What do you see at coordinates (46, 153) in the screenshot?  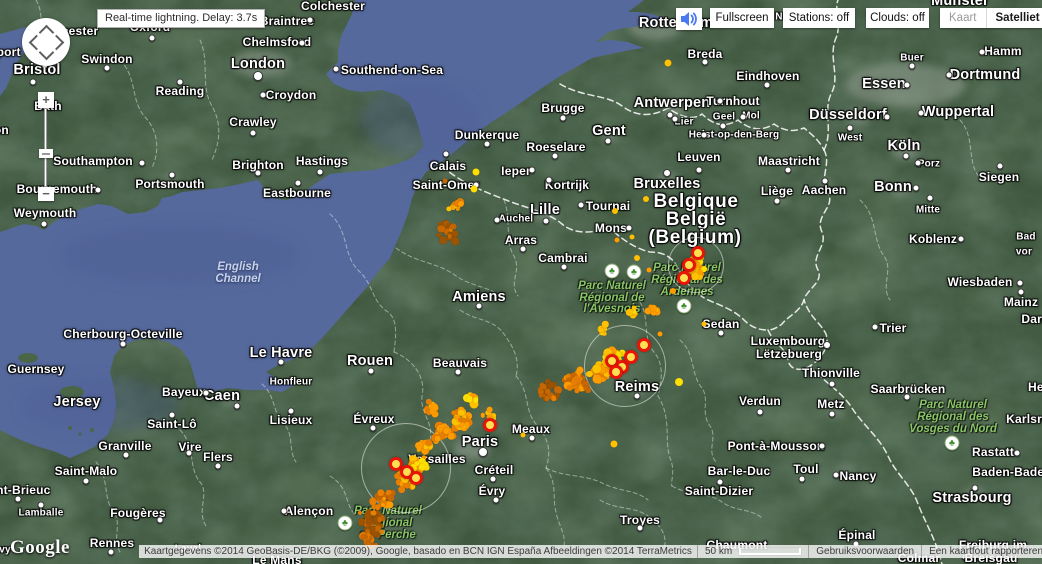 I see `zoom-slider-handle` at bounding box center [46, 153].